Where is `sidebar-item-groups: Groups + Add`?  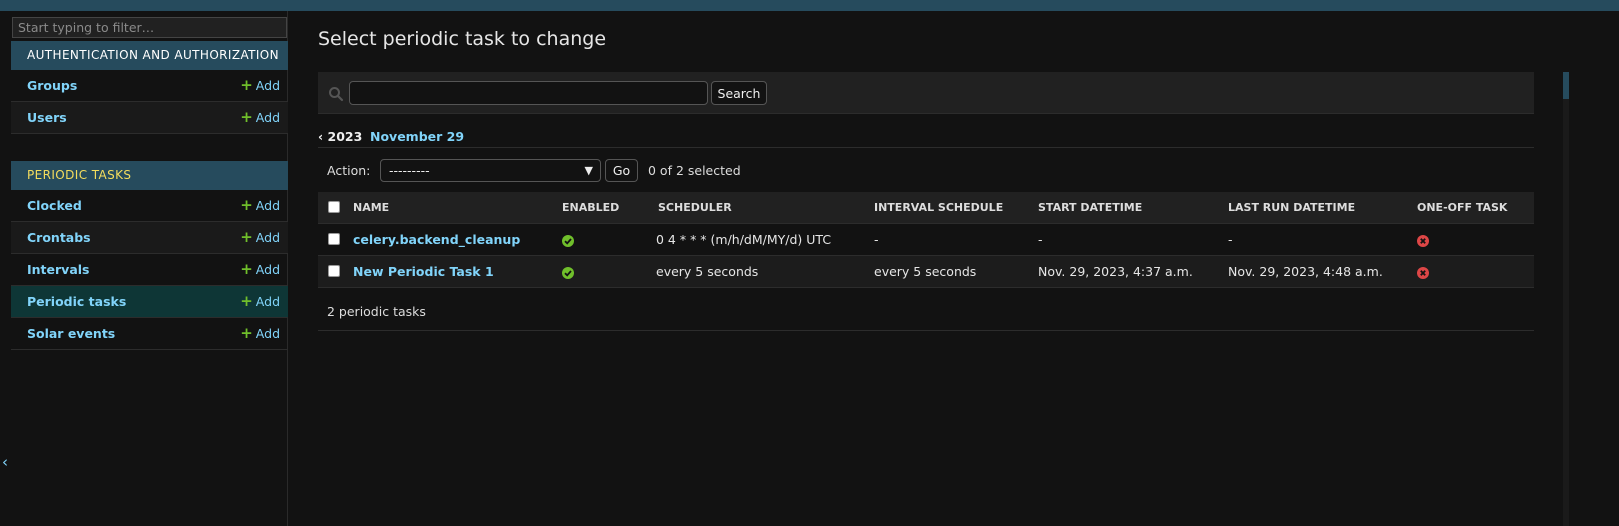 sidebar-item-groups: Groups + Add is located at coordinates (149, 86).